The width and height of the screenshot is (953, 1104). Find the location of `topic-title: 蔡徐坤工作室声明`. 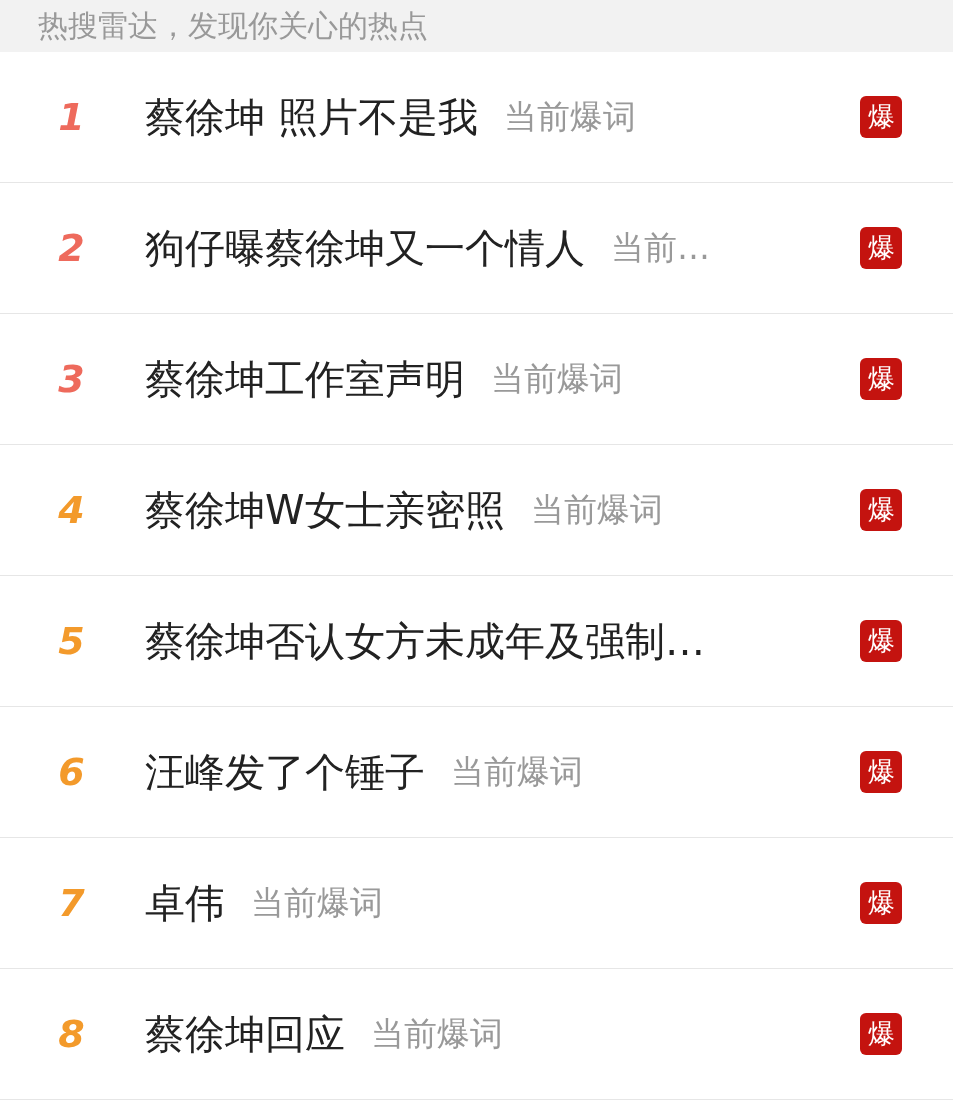

topic-title: 蔡徐坤工作室声明 is located at coordinates (305, 379).